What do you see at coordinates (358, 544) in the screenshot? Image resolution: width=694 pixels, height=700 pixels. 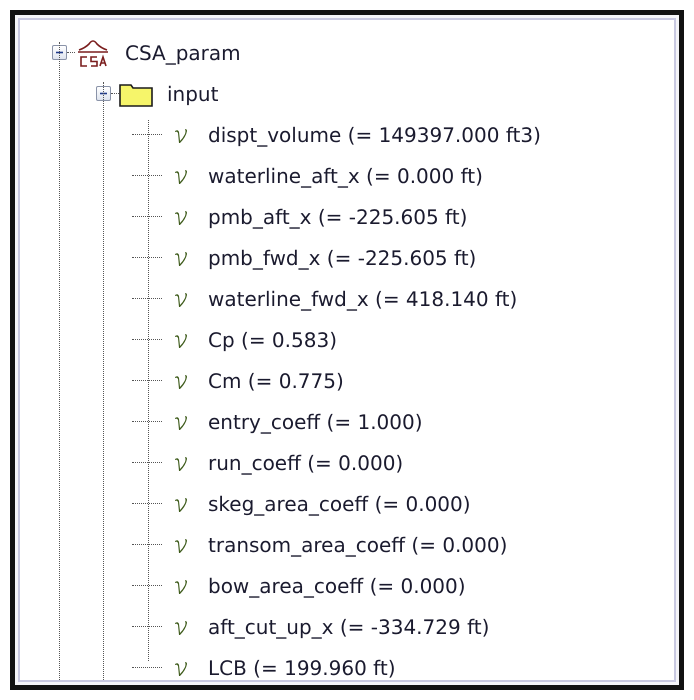 I see `tree-item: transom_area_coeff (= 0.000)` at bounding box center [358, 544].